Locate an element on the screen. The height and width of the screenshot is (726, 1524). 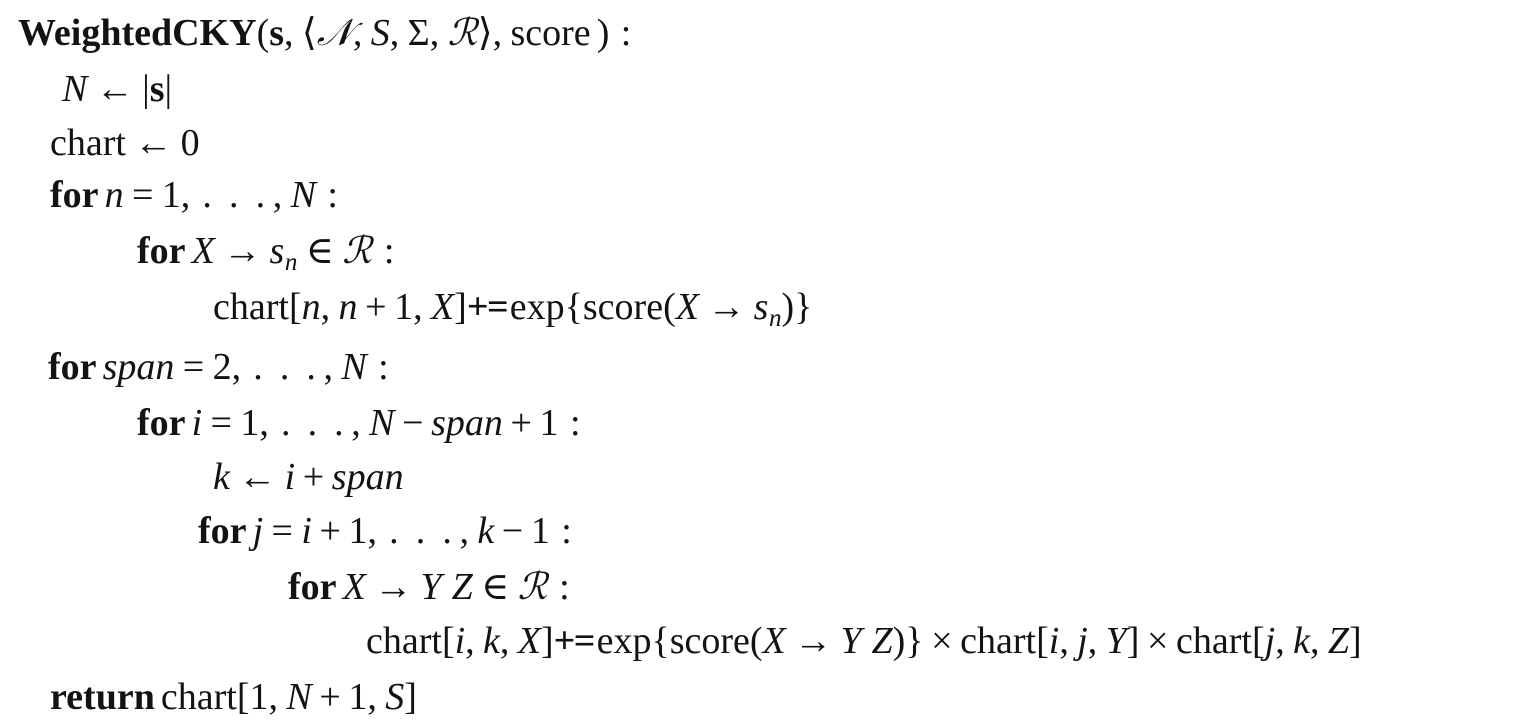
loop-start-value: 2 is located at coordinates (222, 367).